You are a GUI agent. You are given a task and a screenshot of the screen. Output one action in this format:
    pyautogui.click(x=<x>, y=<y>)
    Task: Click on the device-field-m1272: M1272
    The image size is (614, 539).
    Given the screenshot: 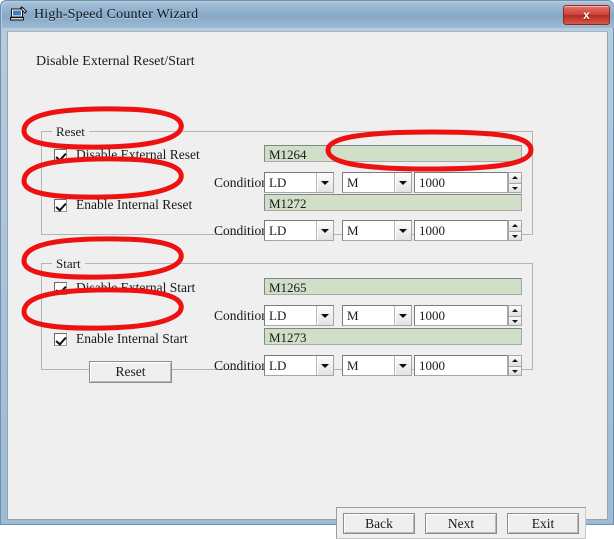 What is the action you would take?
    pyautogui.click(x=393, y=202)
    